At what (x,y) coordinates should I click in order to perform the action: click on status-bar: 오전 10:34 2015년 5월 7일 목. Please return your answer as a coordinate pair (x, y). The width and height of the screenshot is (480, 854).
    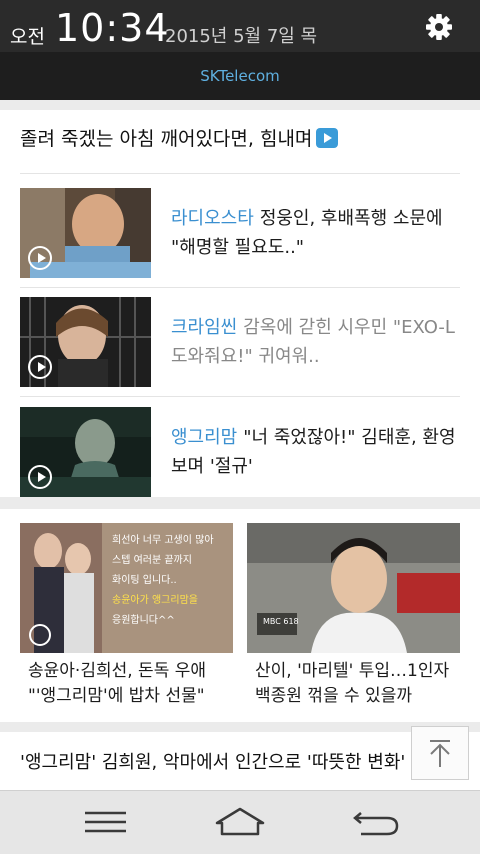
    Looking at the image, I should click on (240, 26).